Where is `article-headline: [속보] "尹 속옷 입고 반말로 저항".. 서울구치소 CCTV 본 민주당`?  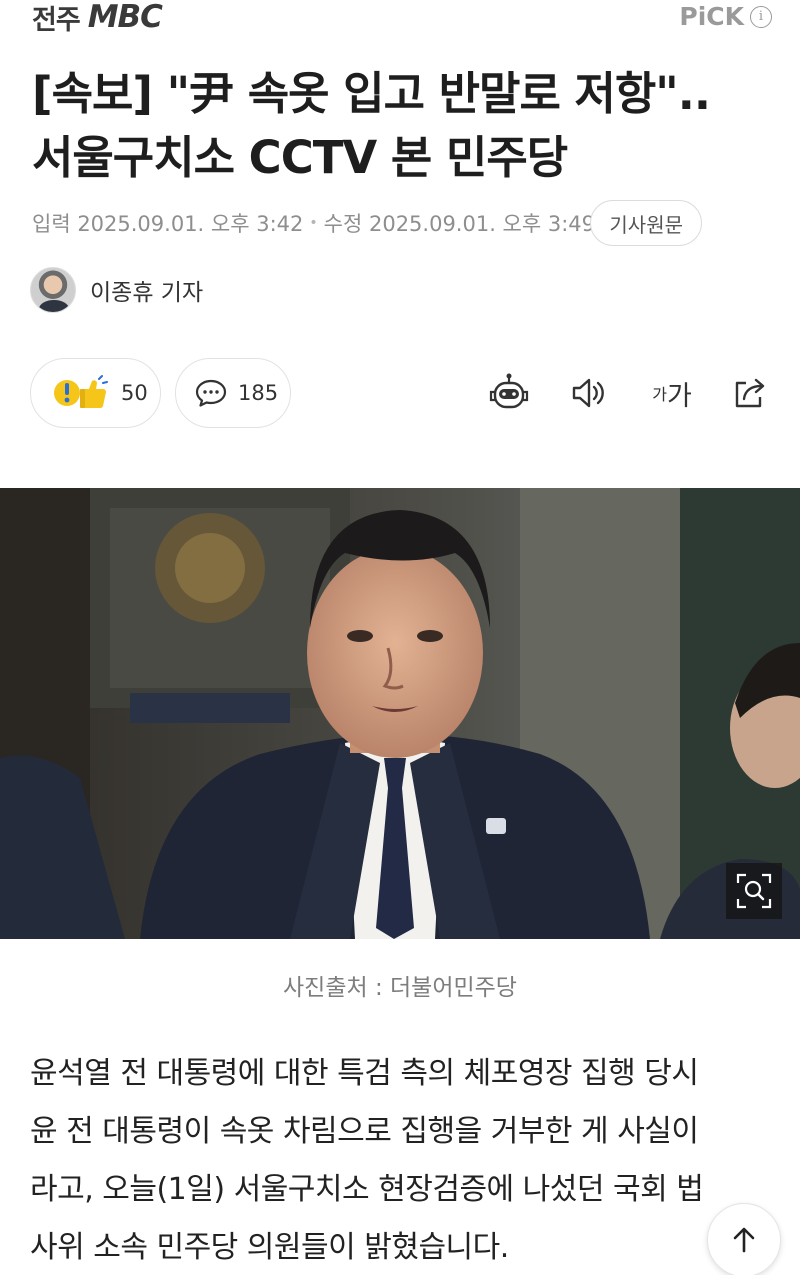
article-headline: [속보] "尹 속옷 입고 반말로 저항".. 서울구치소 CCTV 본 민주당 is located at coordinates (402, 126).